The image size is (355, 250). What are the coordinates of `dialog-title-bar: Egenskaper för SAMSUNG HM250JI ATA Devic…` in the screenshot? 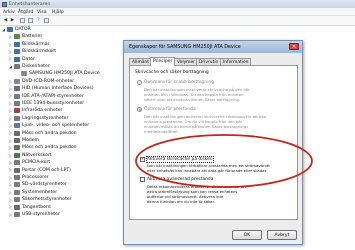 It's located at (213, 47).